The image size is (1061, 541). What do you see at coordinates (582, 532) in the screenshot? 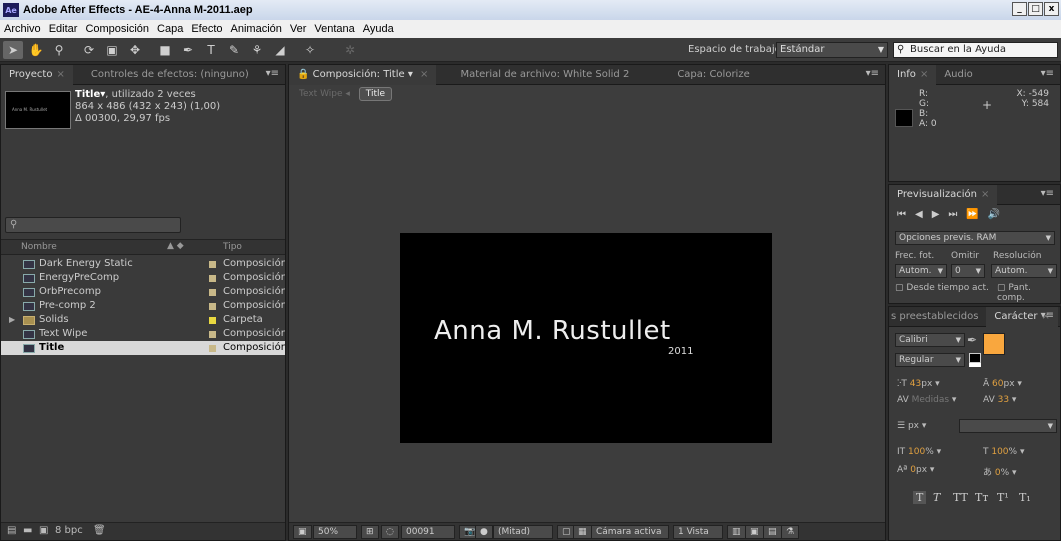
I see `transparency-grid-icon: ▦` at bounding box center [582, 532].